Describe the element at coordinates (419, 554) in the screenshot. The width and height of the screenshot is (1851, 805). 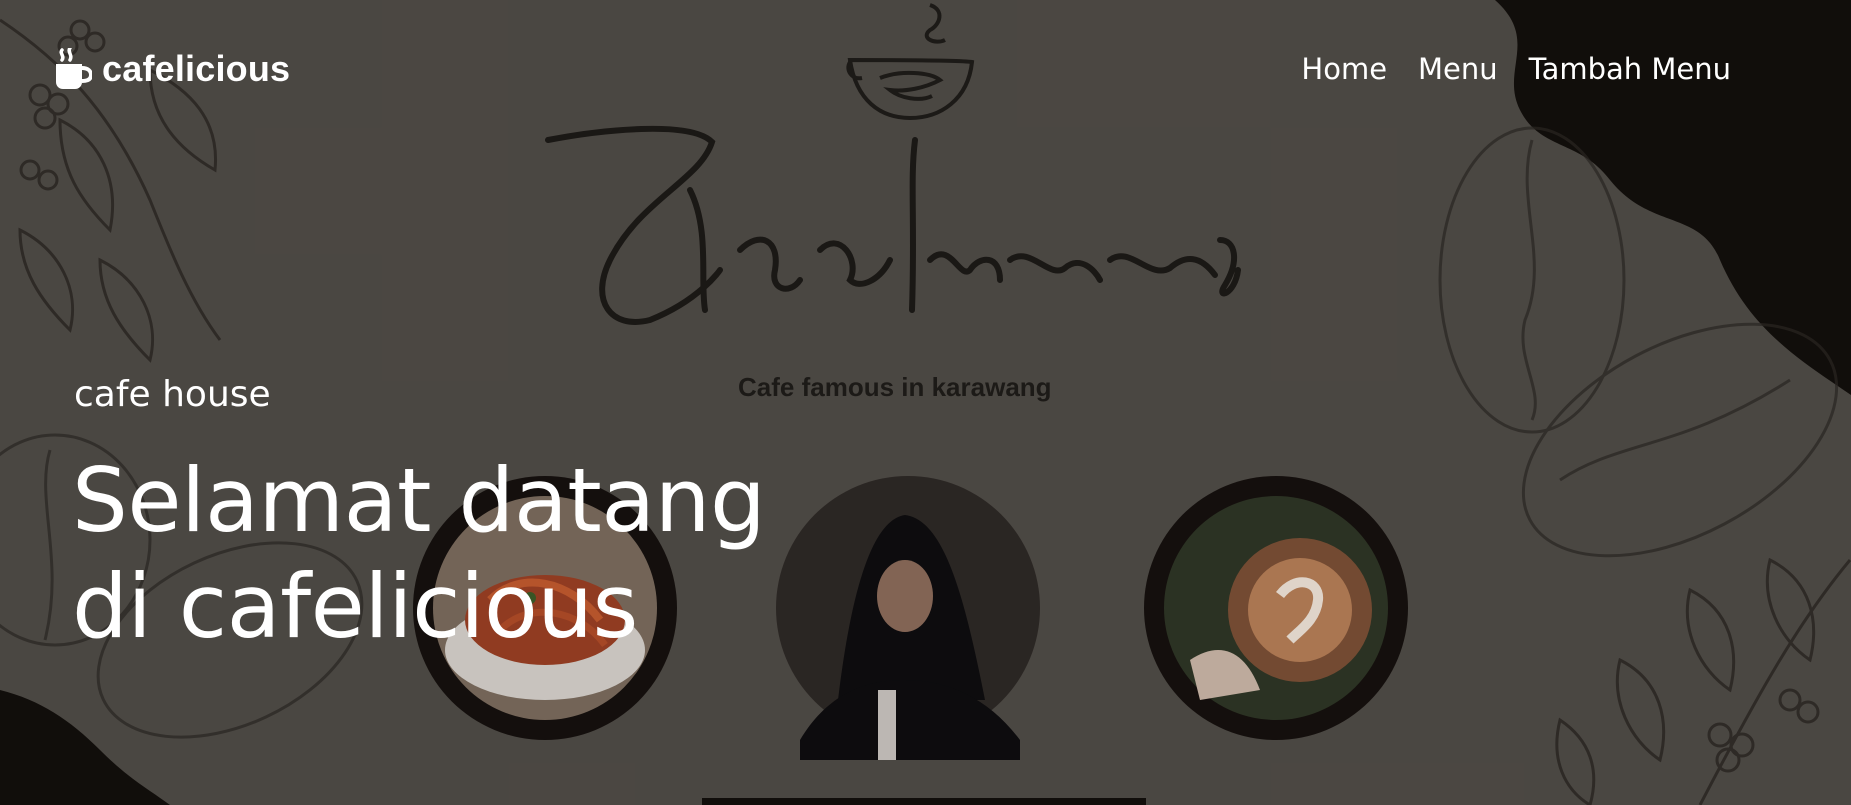
I see `hero-title: Selamat datang di cafelicious` at that location.